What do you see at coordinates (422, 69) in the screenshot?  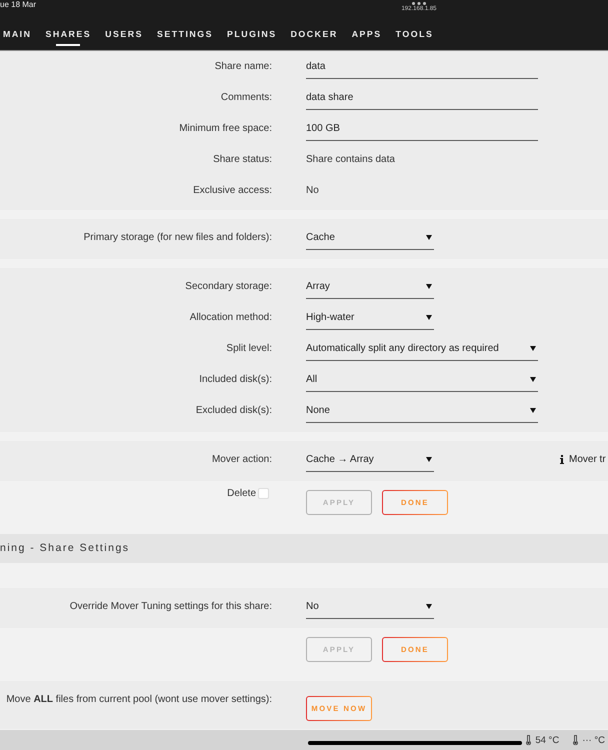 I see `text-input: data` at bounding box center [422, 69].